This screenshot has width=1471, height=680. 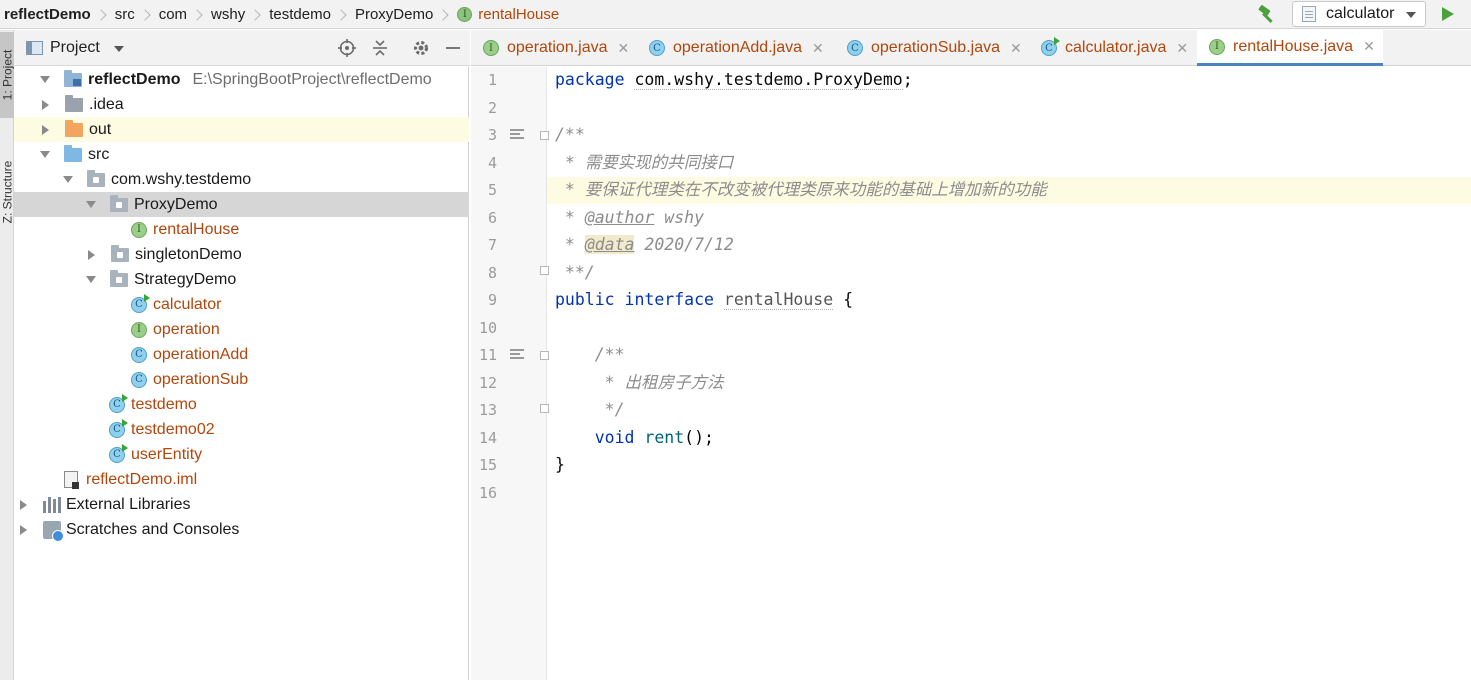 What do you see at coordinates (125, 14) in the screenshot?
I see `breadcrumb-item-src: src` at bounding box center [125, 14].